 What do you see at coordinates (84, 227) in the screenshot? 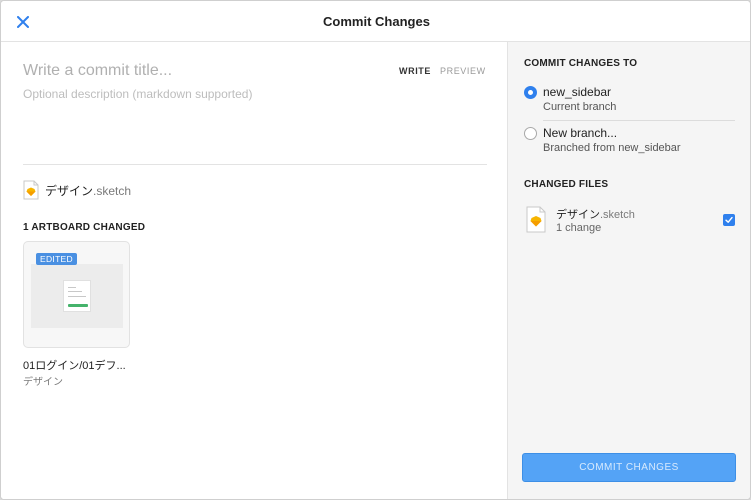
I see `artboards-changed-title: 1 ARTBOARD CHANGED` at bounding box center [84, 227].